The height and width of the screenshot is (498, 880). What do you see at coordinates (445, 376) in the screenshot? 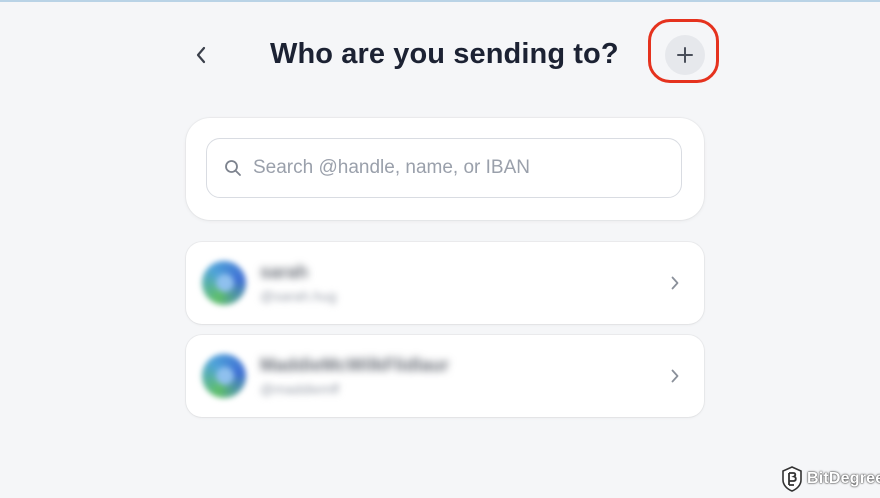
I see `contact-list-item: MaddieMcWilkFlidlaur @maddiemff` at bounding box center [445, 376].